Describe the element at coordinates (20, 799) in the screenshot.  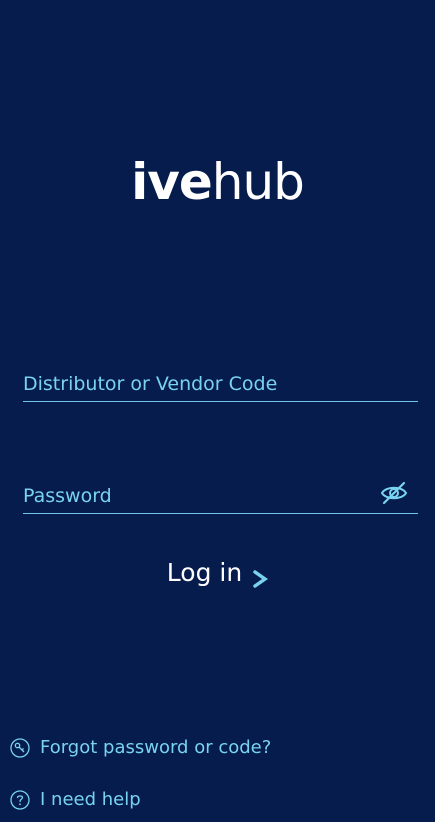
I see `question-circle-icon` at that location.